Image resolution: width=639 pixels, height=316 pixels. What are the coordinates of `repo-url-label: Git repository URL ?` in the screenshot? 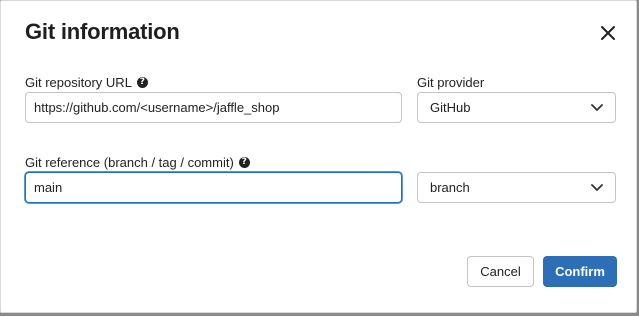 It's located at (86, 82).